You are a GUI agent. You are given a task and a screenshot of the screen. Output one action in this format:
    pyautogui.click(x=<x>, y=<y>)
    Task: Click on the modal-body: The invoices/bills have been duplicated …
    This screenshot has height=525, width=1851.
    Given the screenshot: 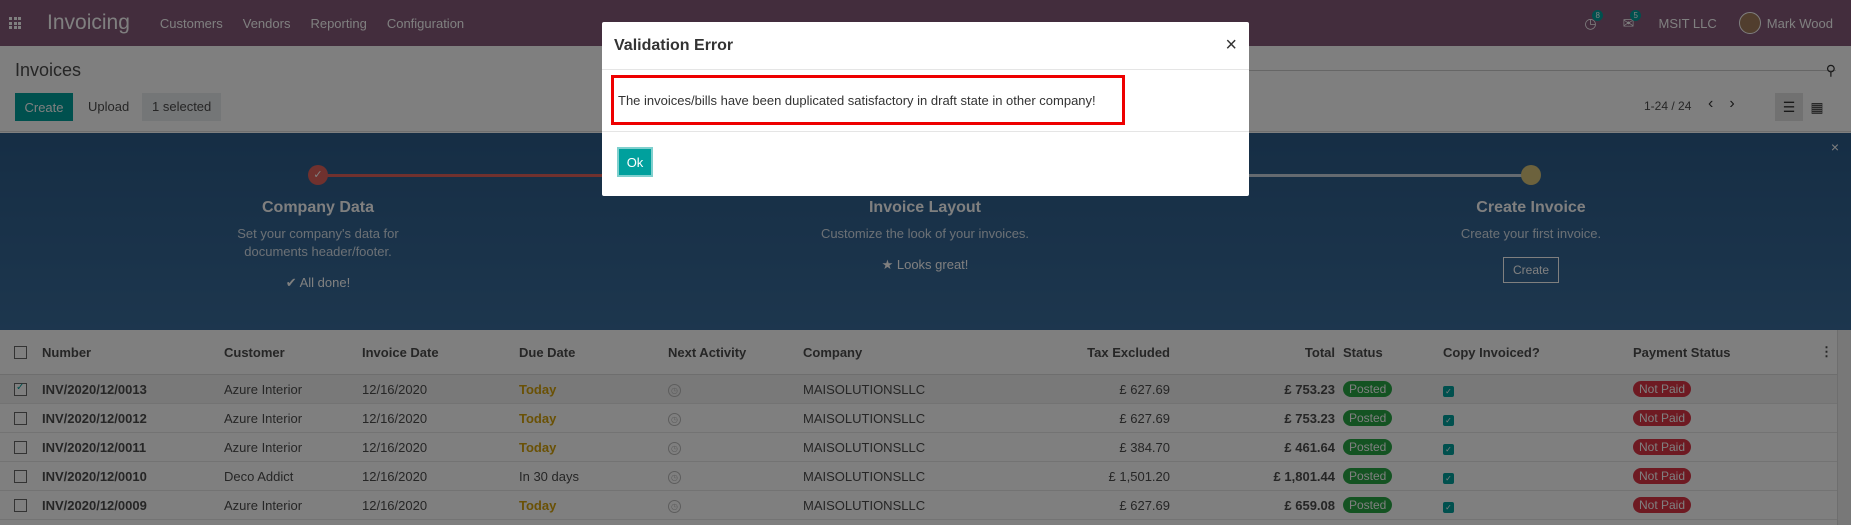 What is the action you would take?
    pyautogui.click(x=925, y=101)
    